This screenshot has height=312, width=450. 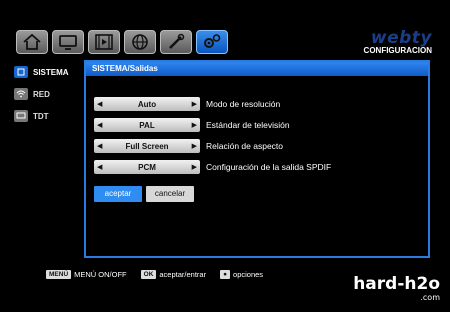 What do you see at coordinates (100, 274) in the screenshot?
I see `help-text: MENÚ ON/OFF` at bounding box center [100, 274].